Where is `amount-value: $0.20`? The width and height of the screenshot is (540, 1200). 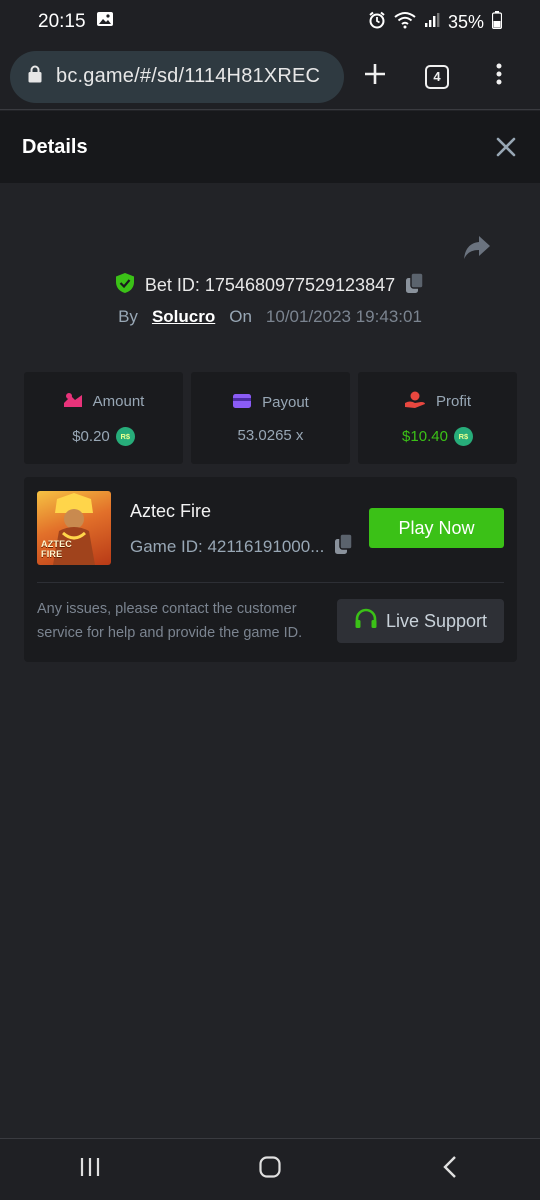 amount-value: $0.20 is located at coordinates (91, 436).